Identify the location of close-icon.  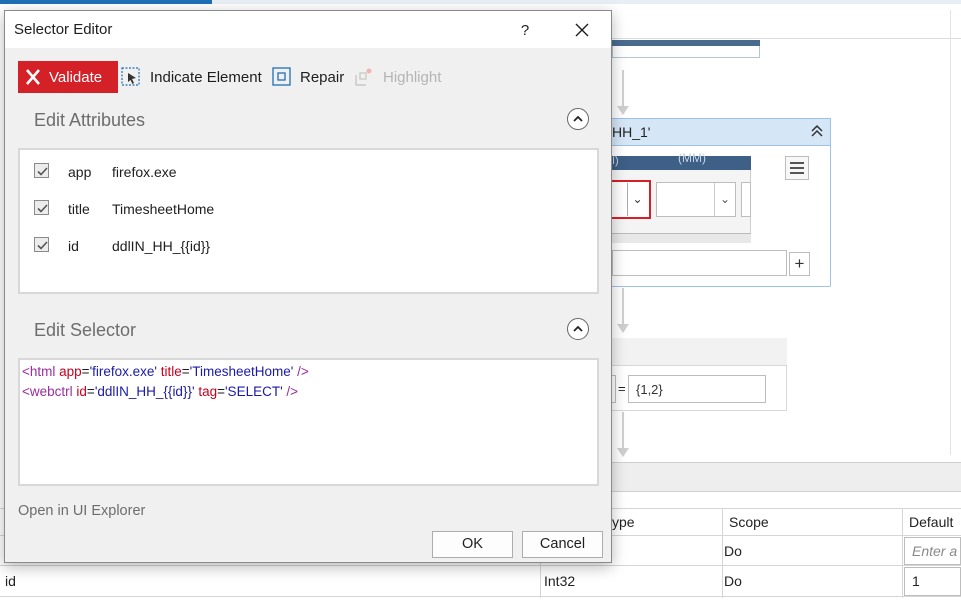
(582, 30).